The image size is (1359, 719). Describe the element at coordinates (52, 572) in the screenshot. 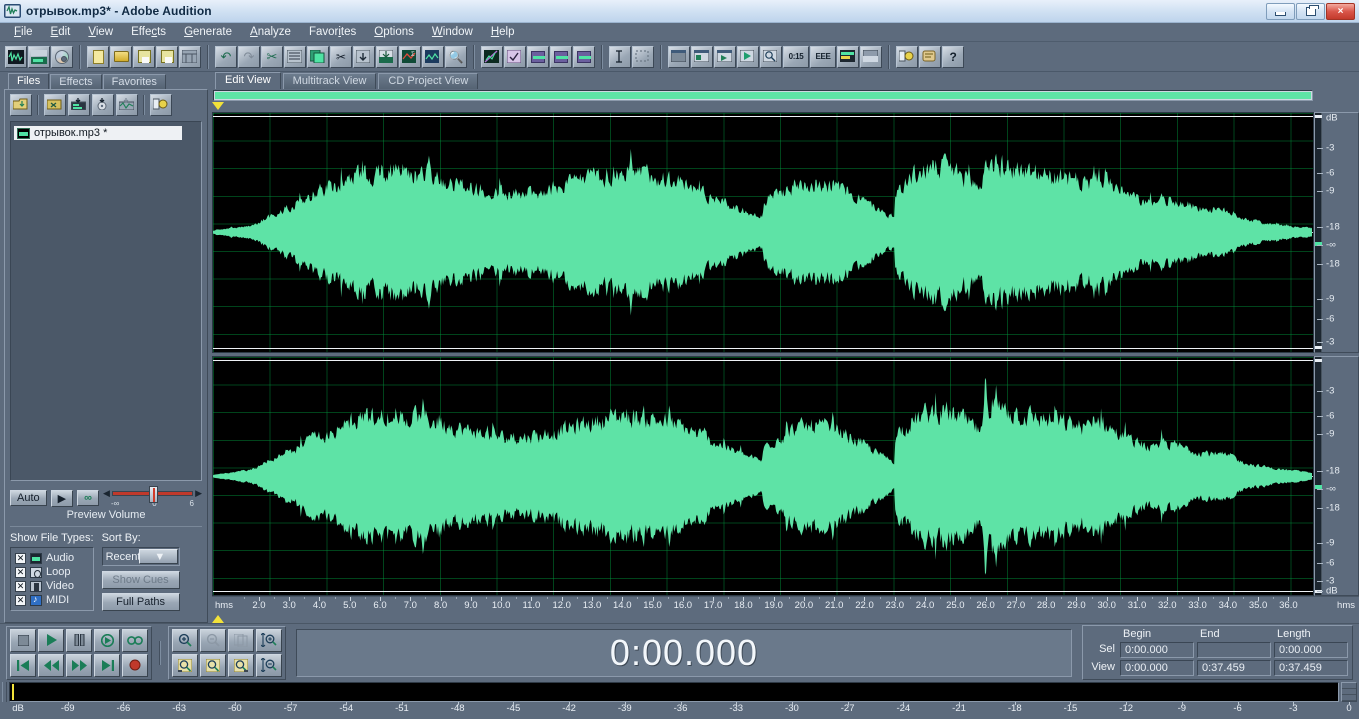

I see `file-type-loop: ✕ Loop` at that location.